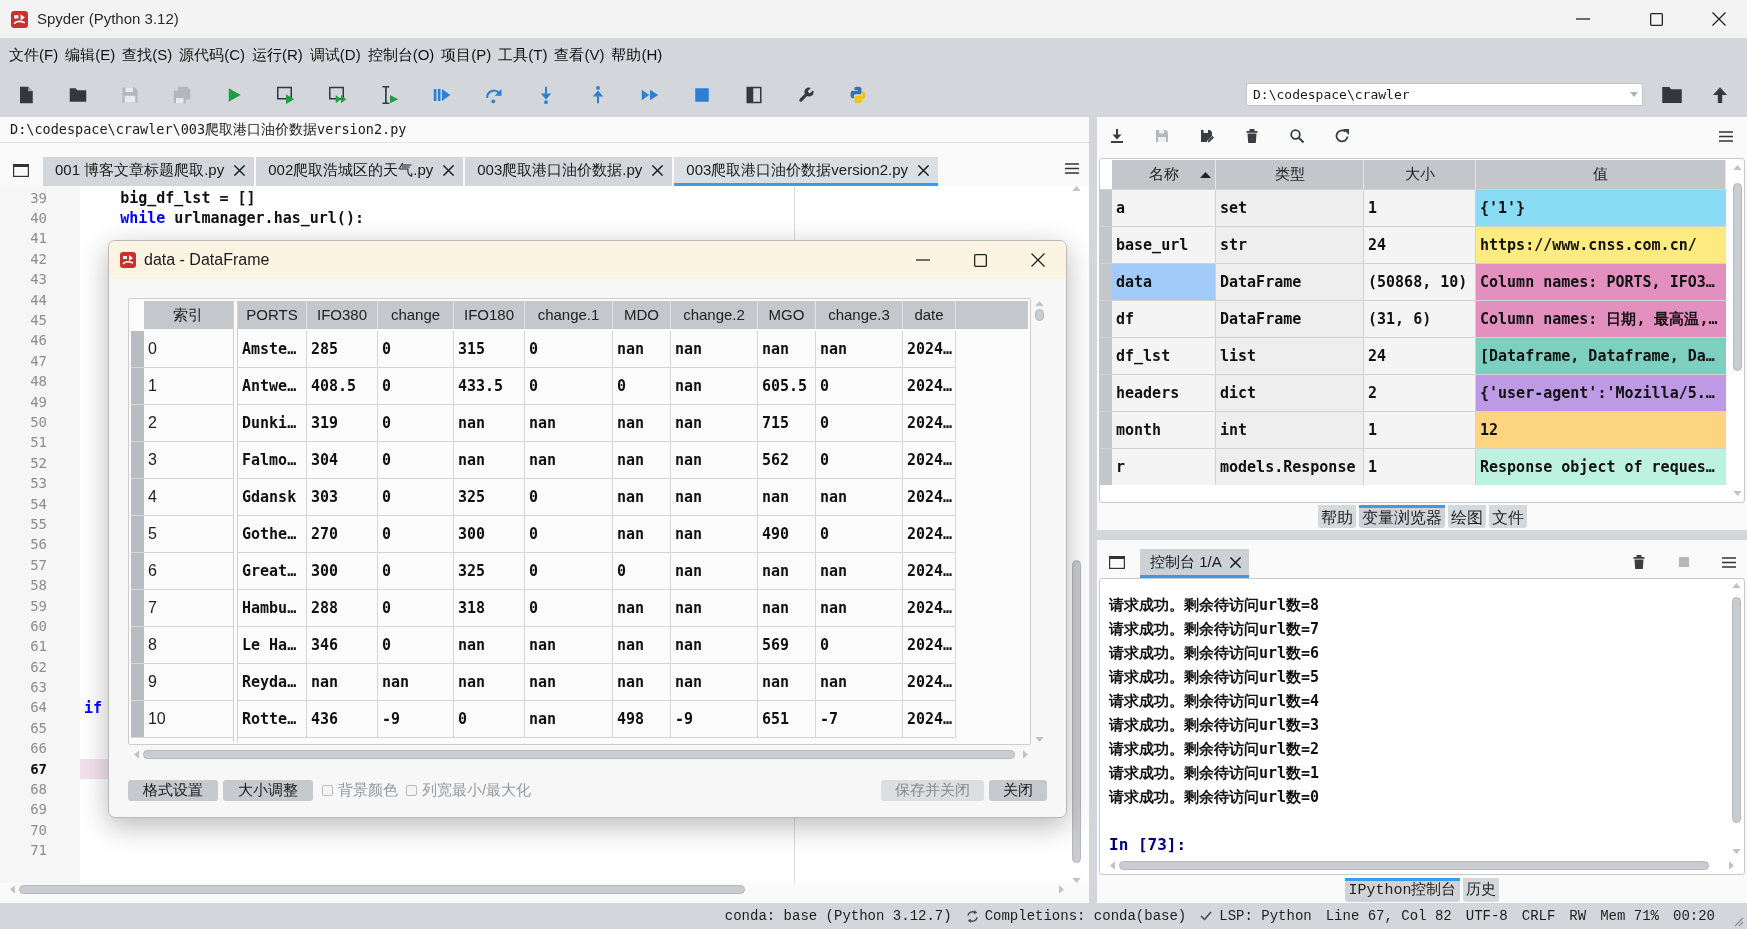 The height and width of the screenshot is (929, 1747). What do you see at coordinates (149, 171) in the screenshot?
I see `editor-tab: 001 博客文章标题爬取.py` at bounding box center [149, 171].